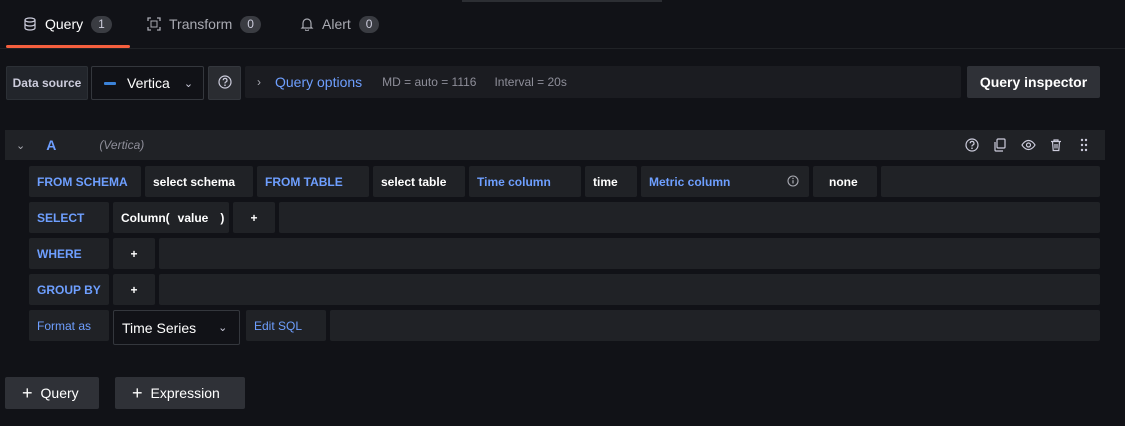 The height and width of the screenshot is (426, 1125). Describe the element at coordinates (525, 181) in the screenshot. I see `time-column-label: Time column` at that location.